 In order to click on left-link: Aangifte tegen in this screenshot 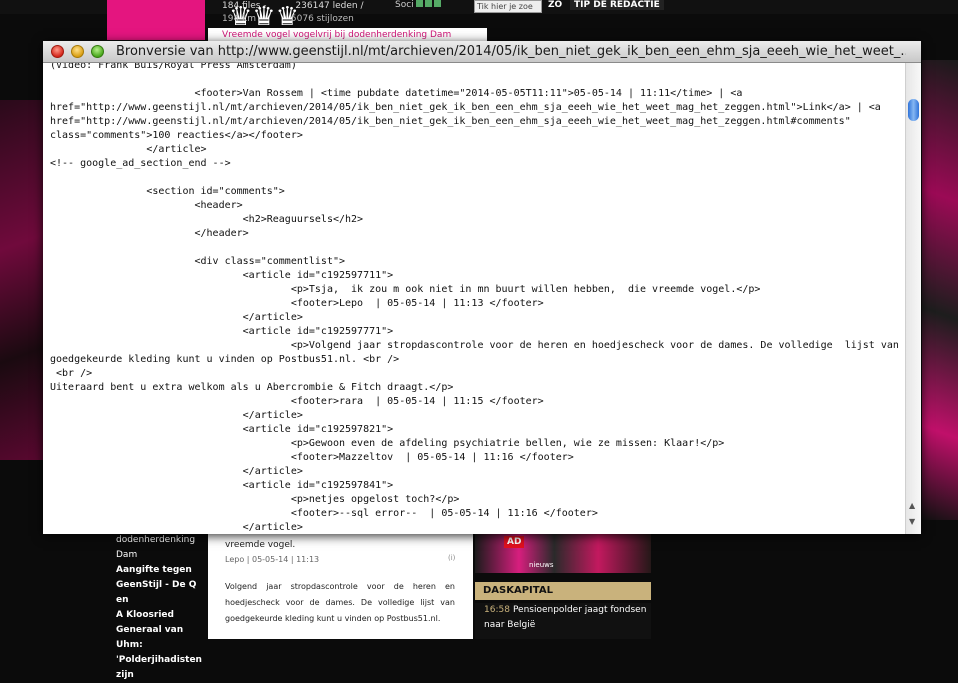, I will do `click(160, 570)`.